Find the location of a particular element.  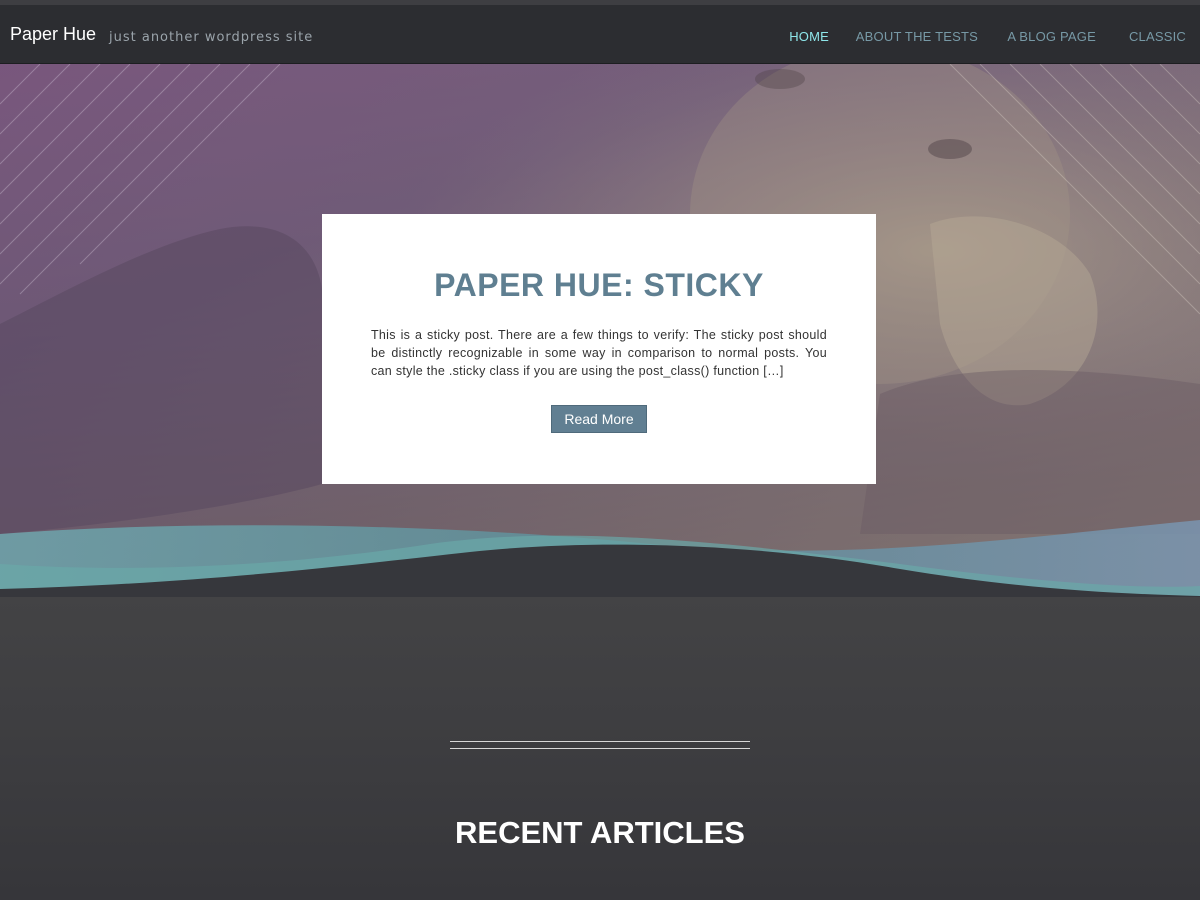

site-tagline: just another wordpress site is located at coordinates (211, 37).